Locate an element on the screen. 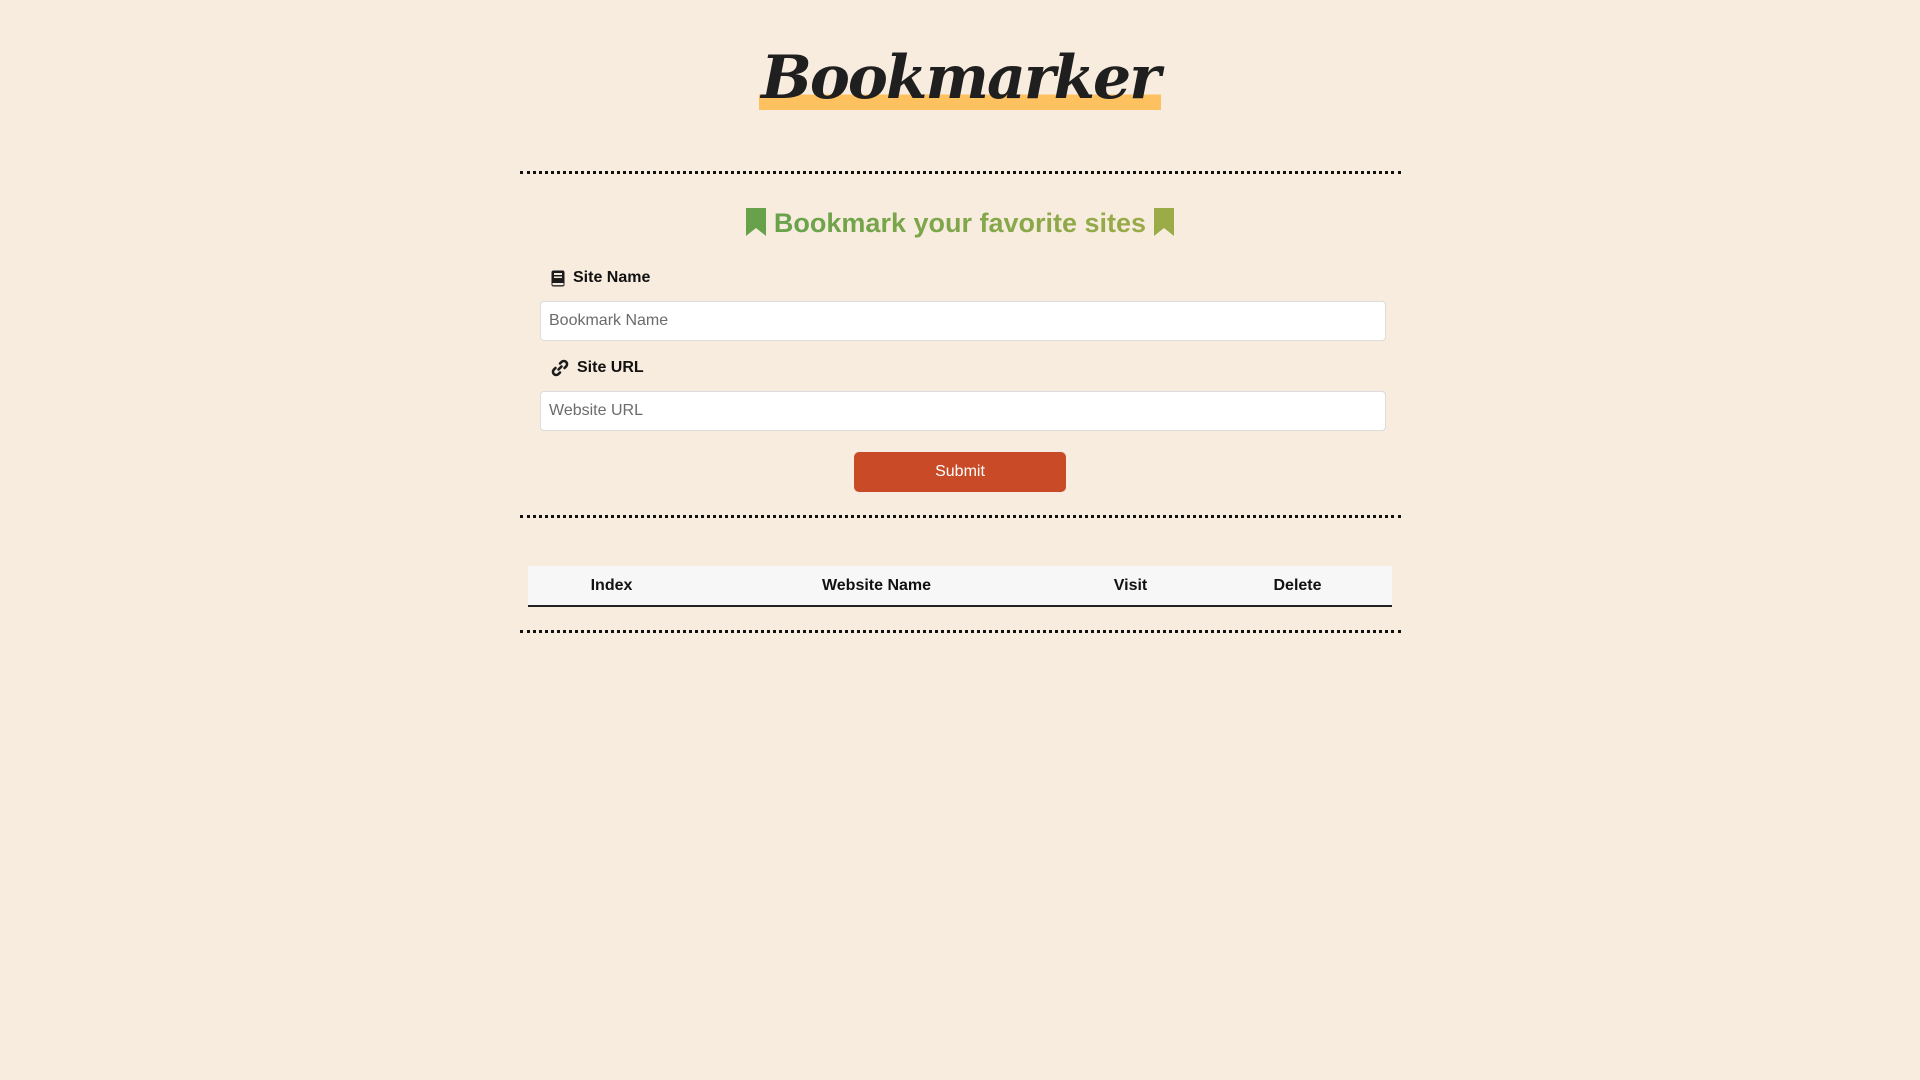 The width and height of the screenshot is (1920, 1080). column-header-website-name: Website Name is located at coordinates (876, 585).